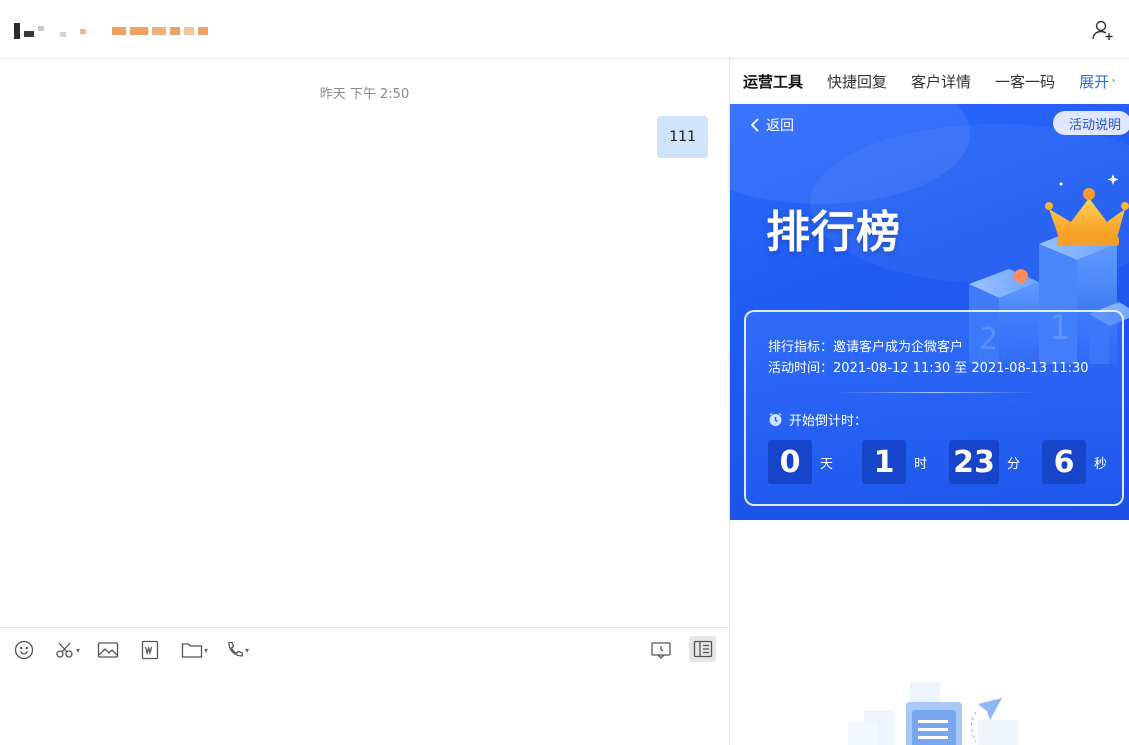  Describe the element at coordinates (933, 713) in the screenshot. I see `empty-state-illustration` at that location.